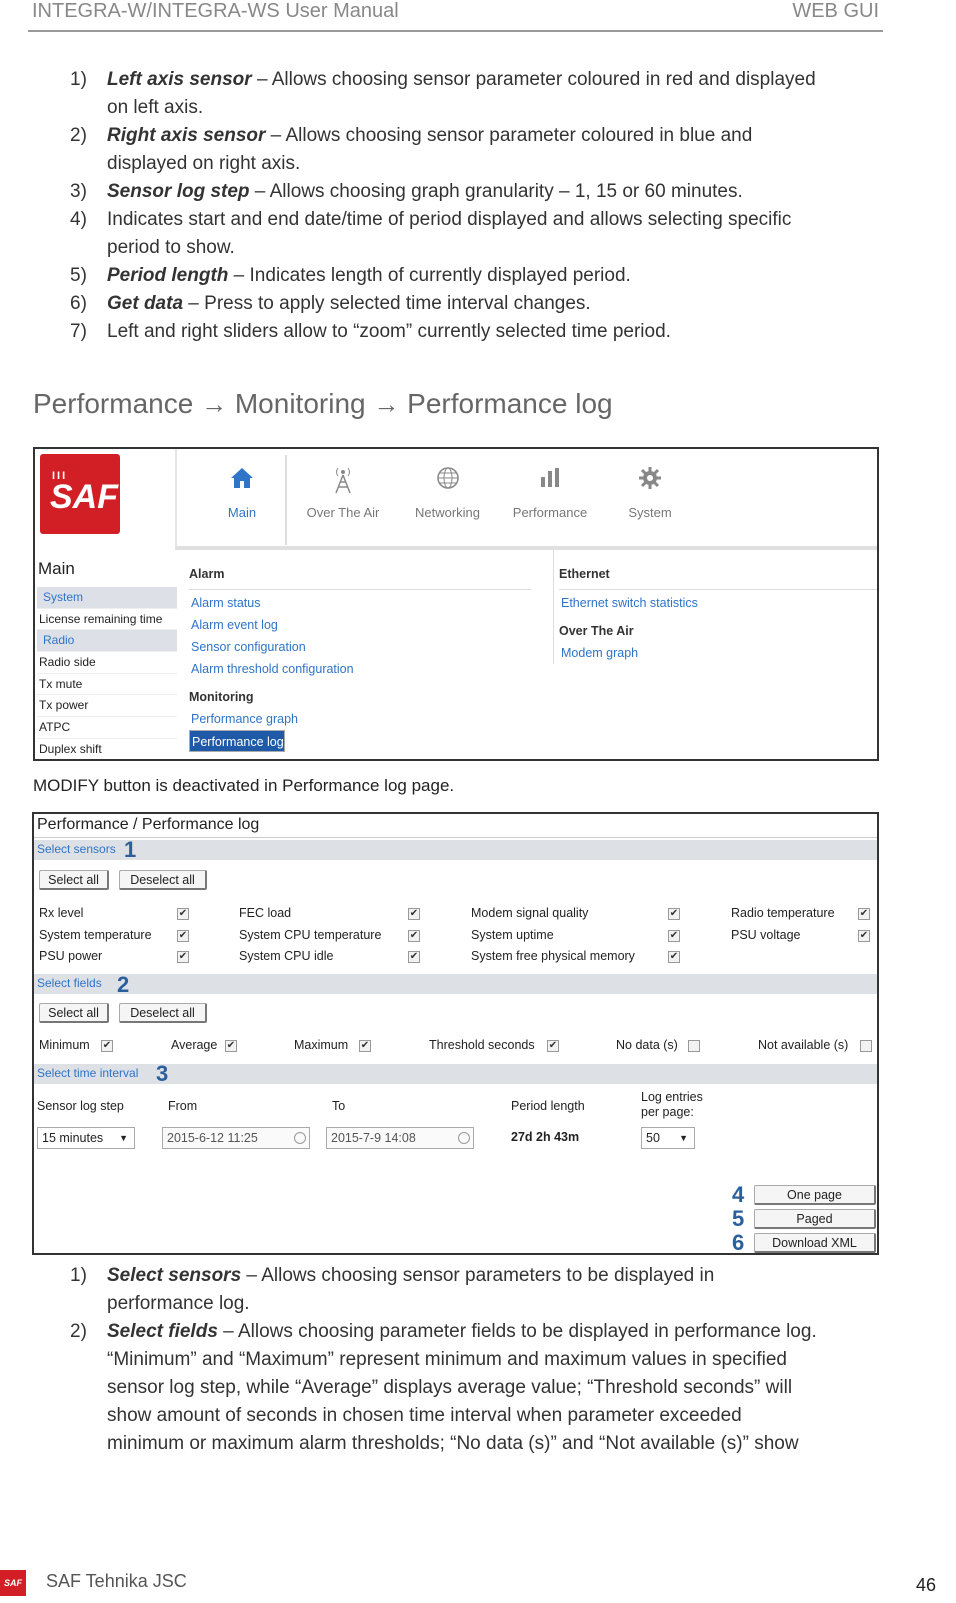 This screenshot has width=956, height=1603. I want to click on logo-text: SAF, so click(84, 497).